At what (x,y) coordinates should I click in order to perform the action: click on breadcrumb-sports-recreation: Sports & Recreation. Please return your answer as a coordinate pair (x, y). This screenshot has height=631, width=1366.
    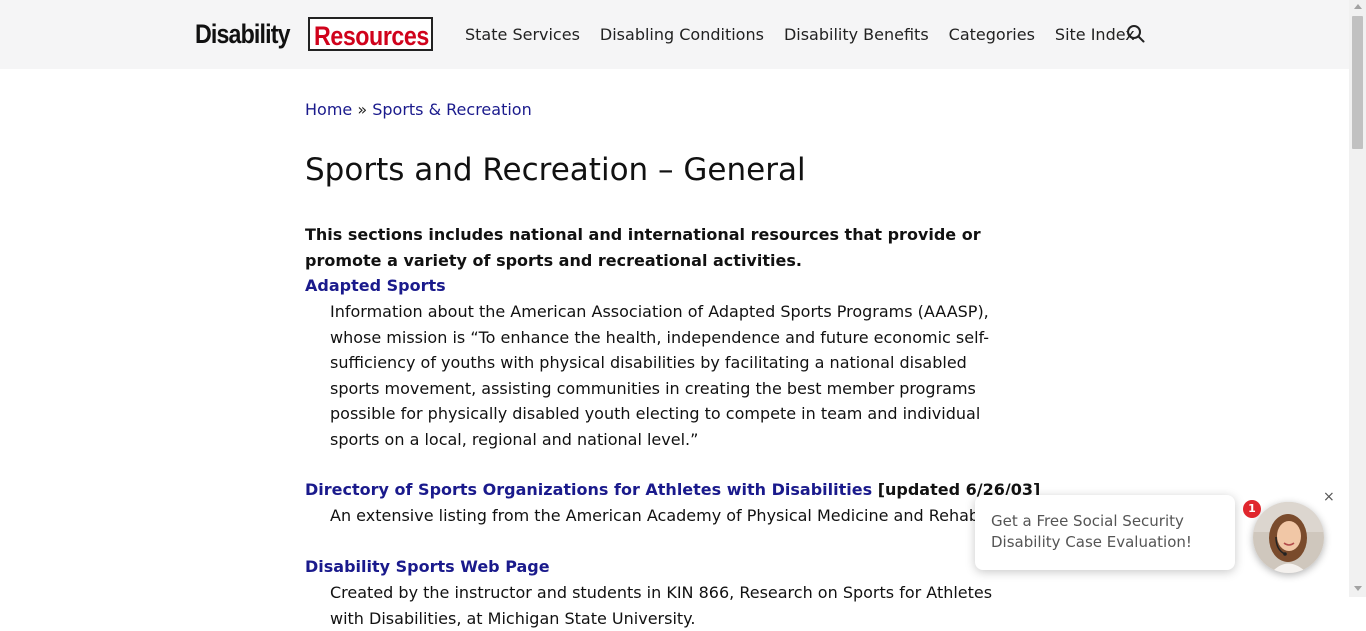
    Looking at the image, I should click on (452, 109).